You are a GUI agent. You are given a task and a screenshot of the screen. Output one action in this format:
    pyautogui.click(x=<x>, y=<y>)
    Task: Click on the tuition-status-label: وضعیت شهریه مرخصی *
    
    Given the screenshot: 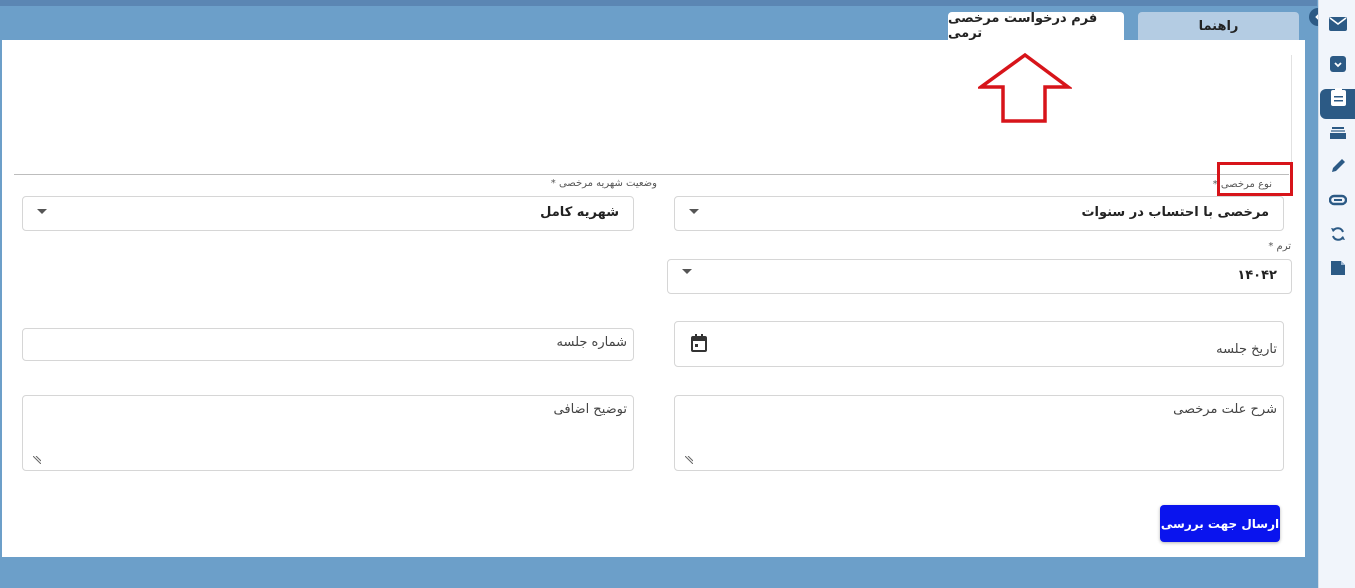 What is the action you would take?
    pyautogui.click(x=604, y=183)
    